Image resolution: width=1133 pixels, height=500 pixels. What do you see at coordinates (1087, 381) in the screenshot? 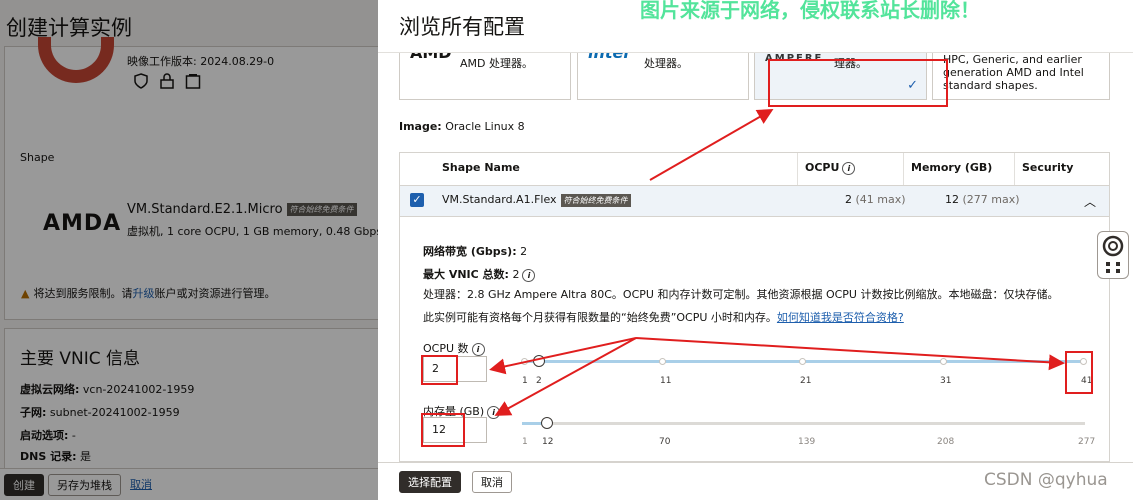
I see `ocpu-tick-label: 41` at bounding box center [1087, 381].